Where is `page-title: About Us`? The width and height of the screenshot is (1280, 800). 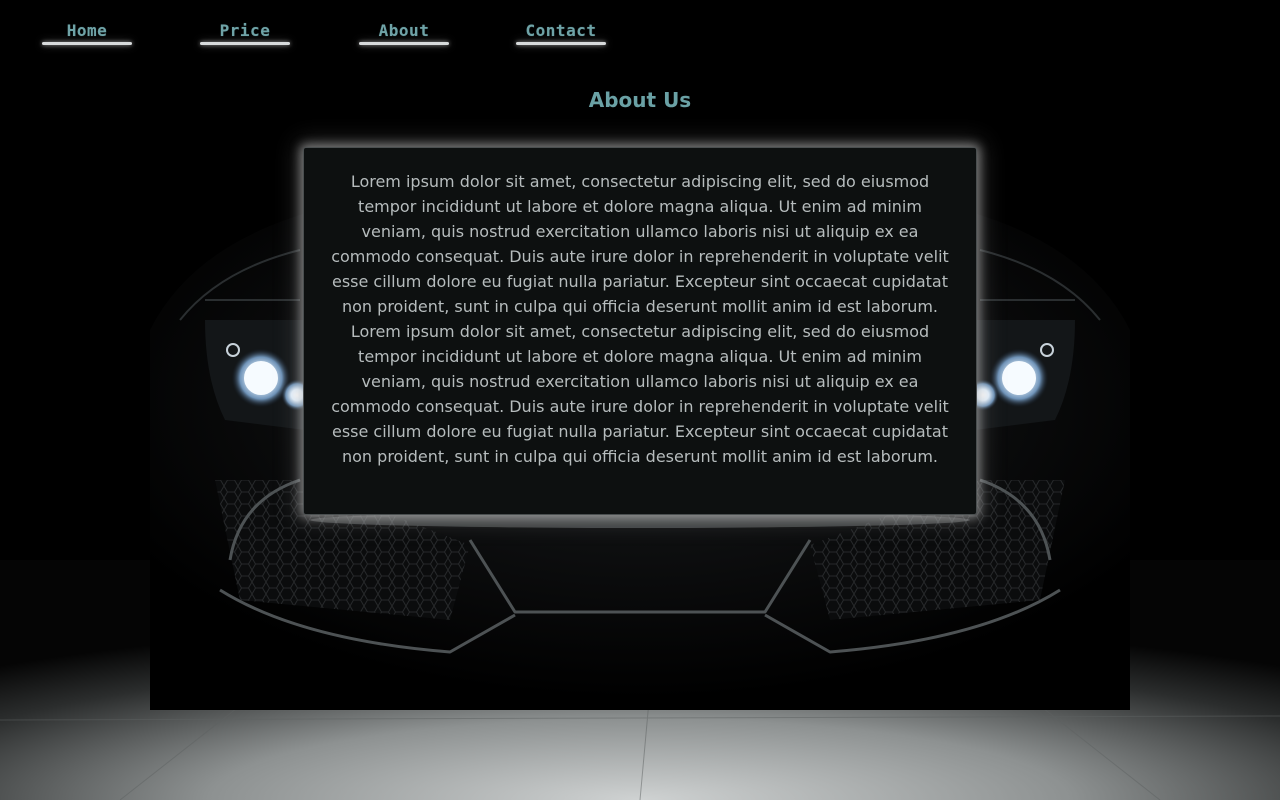
page-title: About Us is located at coordinates (640, 100).